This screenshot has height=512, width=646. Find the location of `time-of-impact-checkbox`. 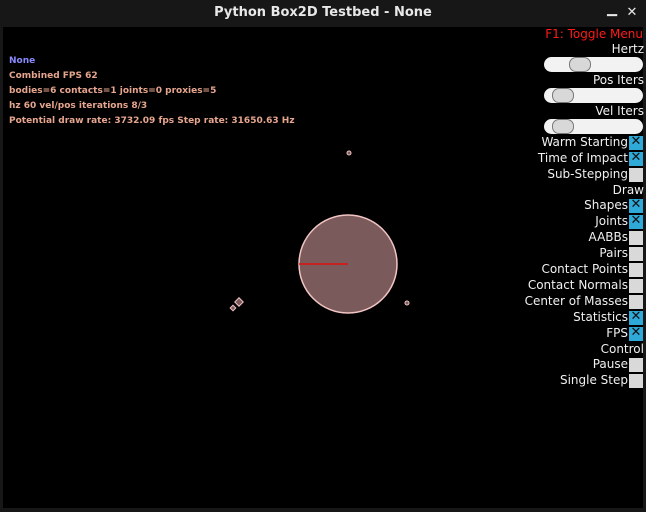

time-of-impact-checkbox is located at coordinates (636, 158).